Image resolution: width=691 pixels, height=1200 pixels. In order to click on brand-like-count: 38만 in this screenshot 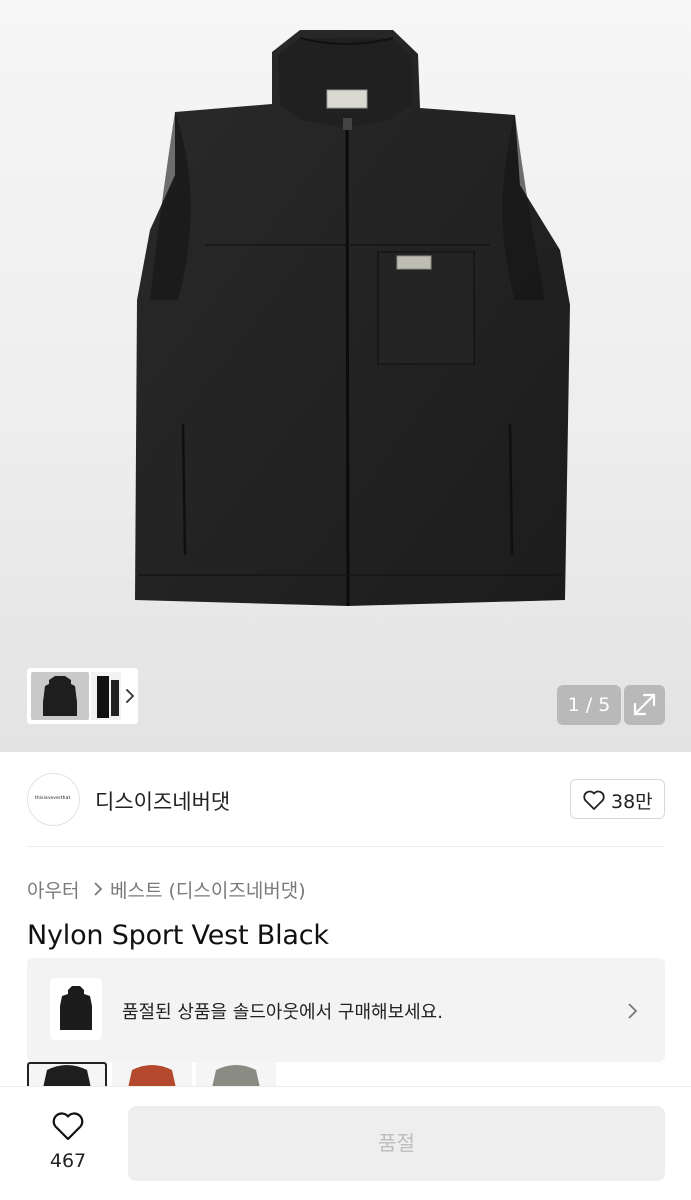, I will do `click(632, 802)`.